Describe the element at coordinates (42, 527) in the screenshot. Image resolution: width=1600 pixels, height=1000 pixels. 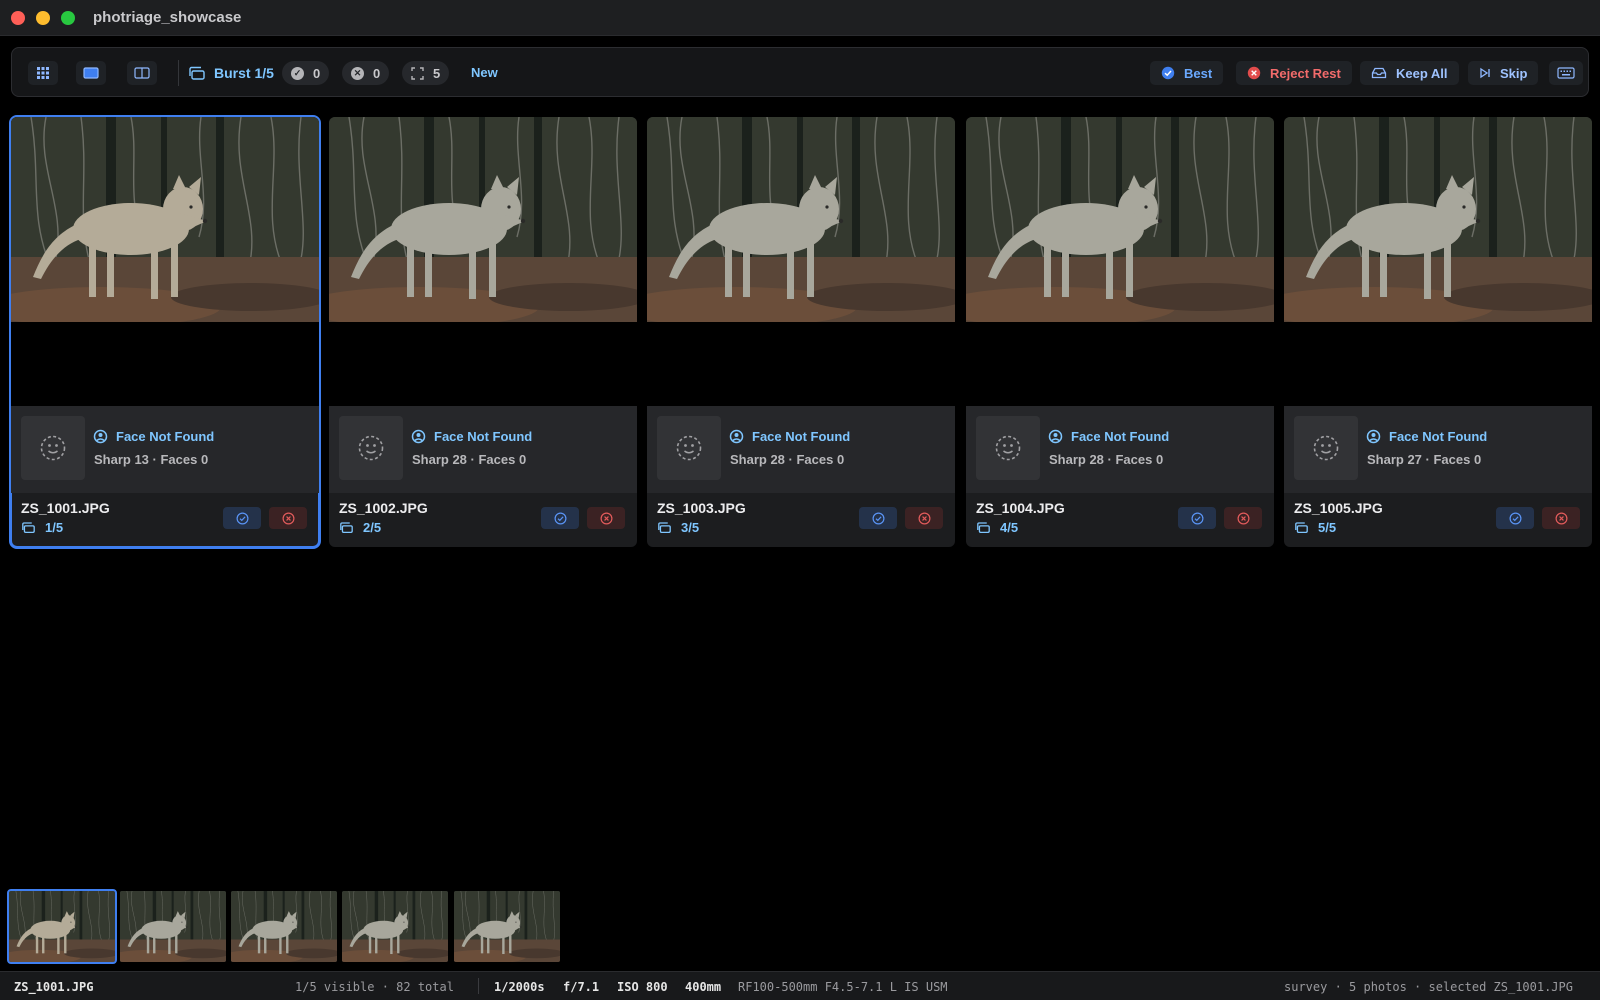
I see `burst-position: 1/5` at that location.